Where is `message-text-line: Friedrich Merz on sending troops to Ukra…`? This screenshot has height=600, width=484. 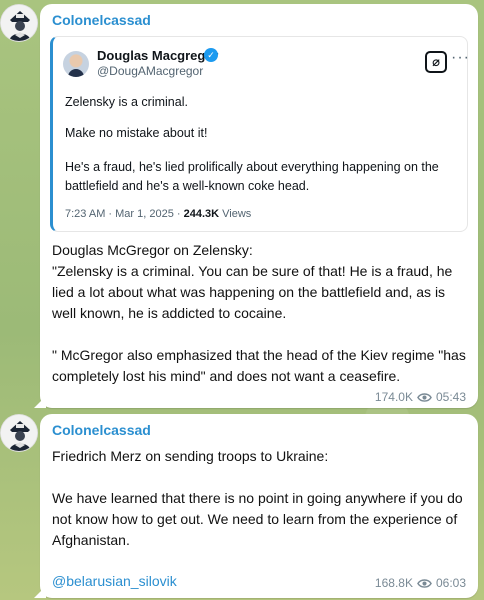 message-text-line: Friedrich Merz on sending troops to Ukra… is located at coordinates (190, 456).